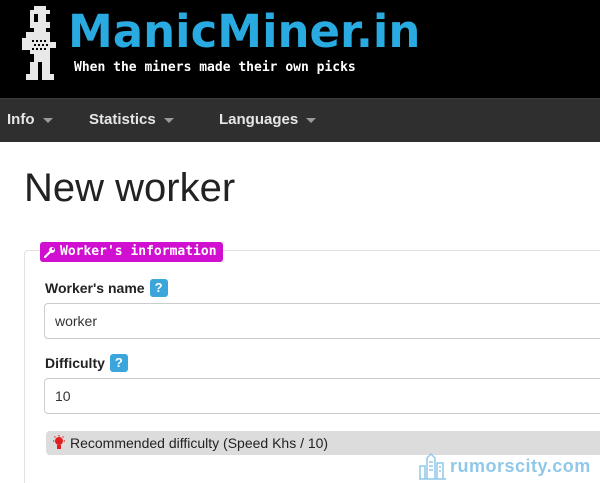 This screenshot has width=600, height=483. I want to click on nav-item-statistics: Statistics, so click(131, 121).